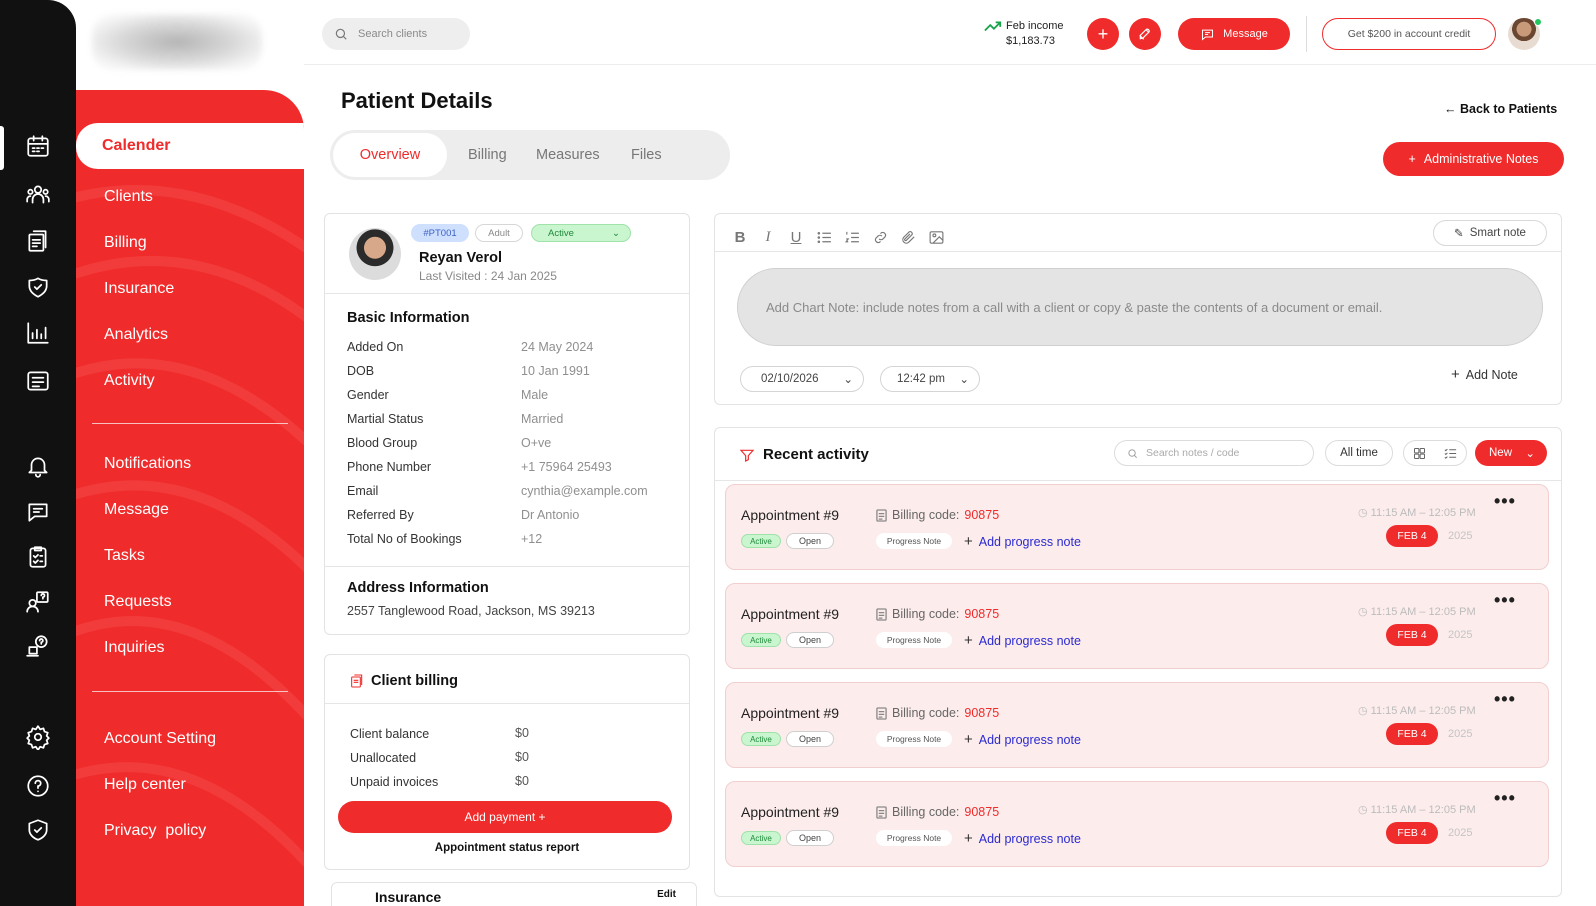 The height and width of the screenshot is (906, 1596). I want to click on tab-files: Files, so click(646, 155).